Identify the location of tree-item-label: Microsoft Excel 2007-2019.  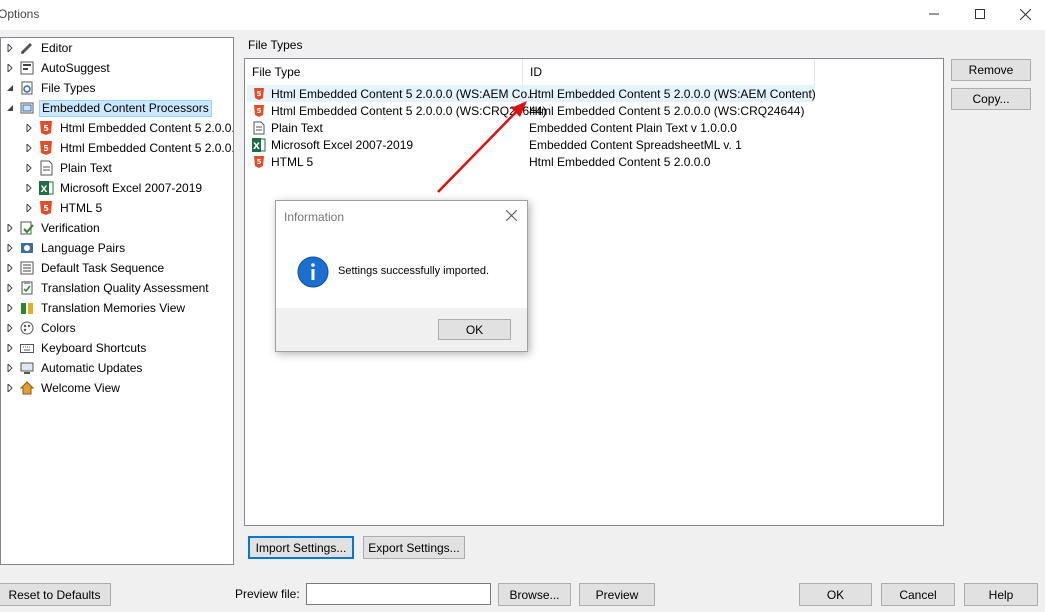
(131, 188).